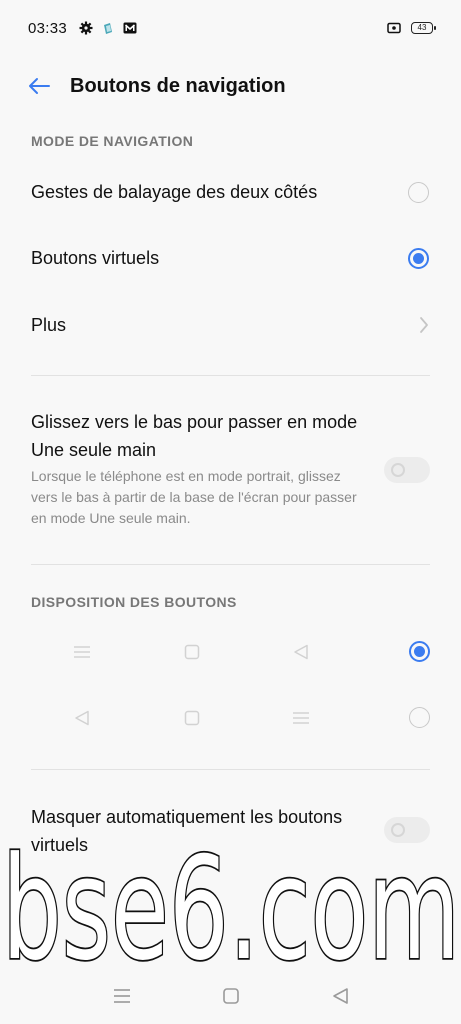 The width and height of the screenshot is (461, 1024). I want to click on home-square-icon, so click(231, 996).